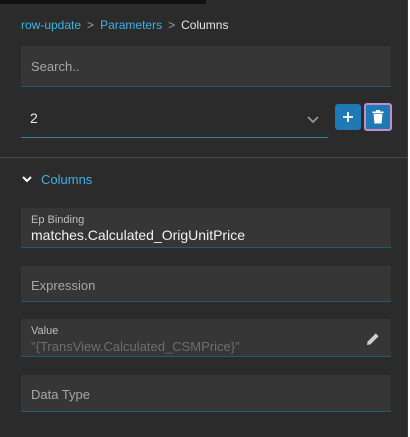 Image resolution: width=410 pixels, height=437 pixels. Describe the element at coordinates (135, 346) in the screenshot. I see `value-text: "{TransView.Calculated_CSMPrice}"` at that location.